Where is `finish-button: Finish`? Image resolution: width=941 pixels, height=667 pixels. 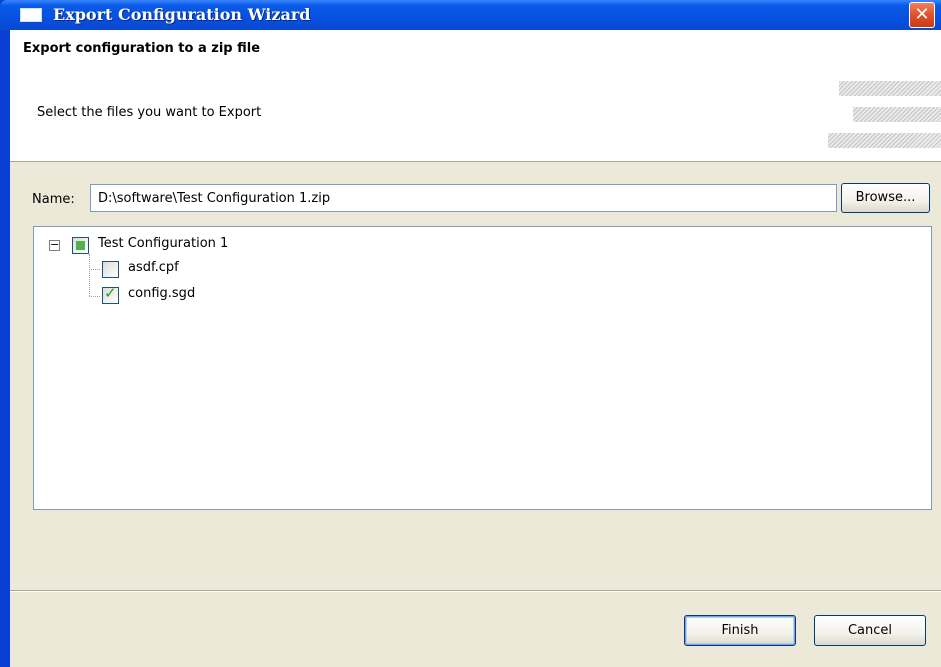 finish-button: Finish is located at coordinates (740, 630).